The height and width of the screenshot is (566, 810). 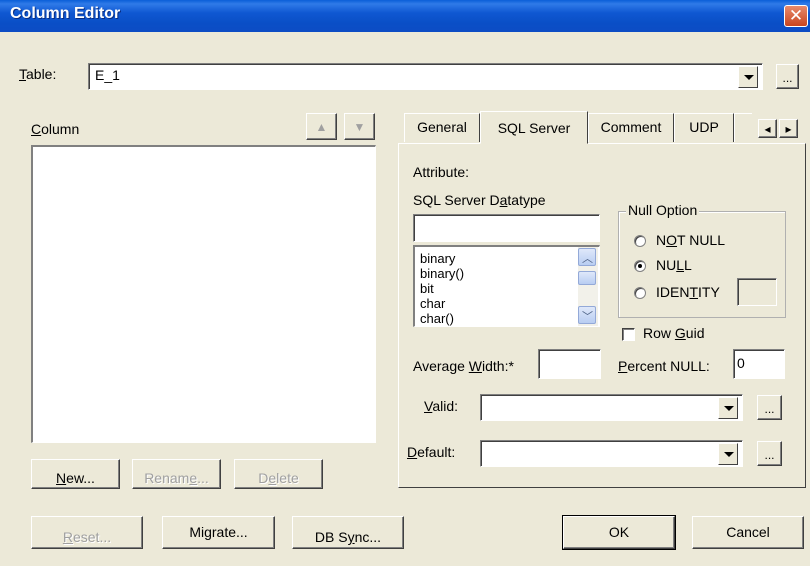 What do you see at coordinates (640, 241) in the screenshot?
I see `not-null-radio` at bounding box center [640, 241].